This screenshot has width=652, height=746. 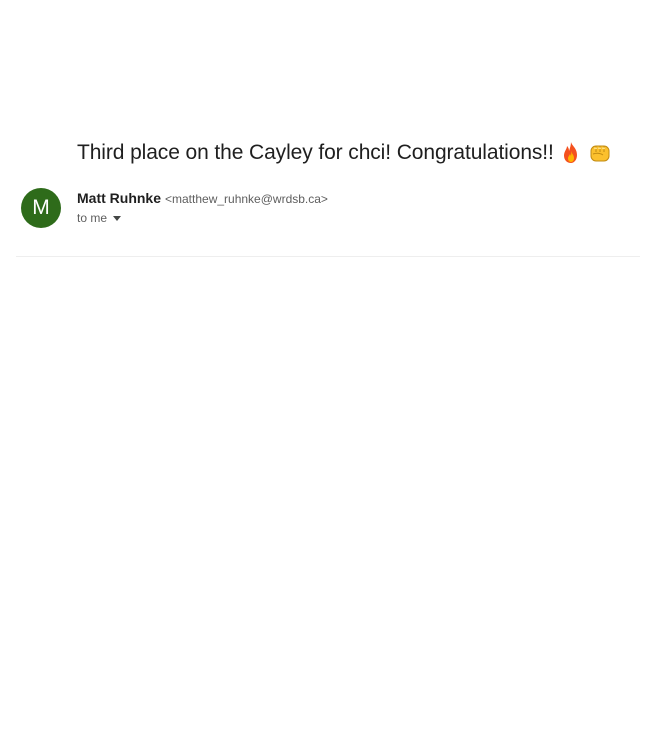 What do you see at coordinates (117, 218) in the screenshot?
I see `chevron-down-icon` at bounding box center [117, 218].